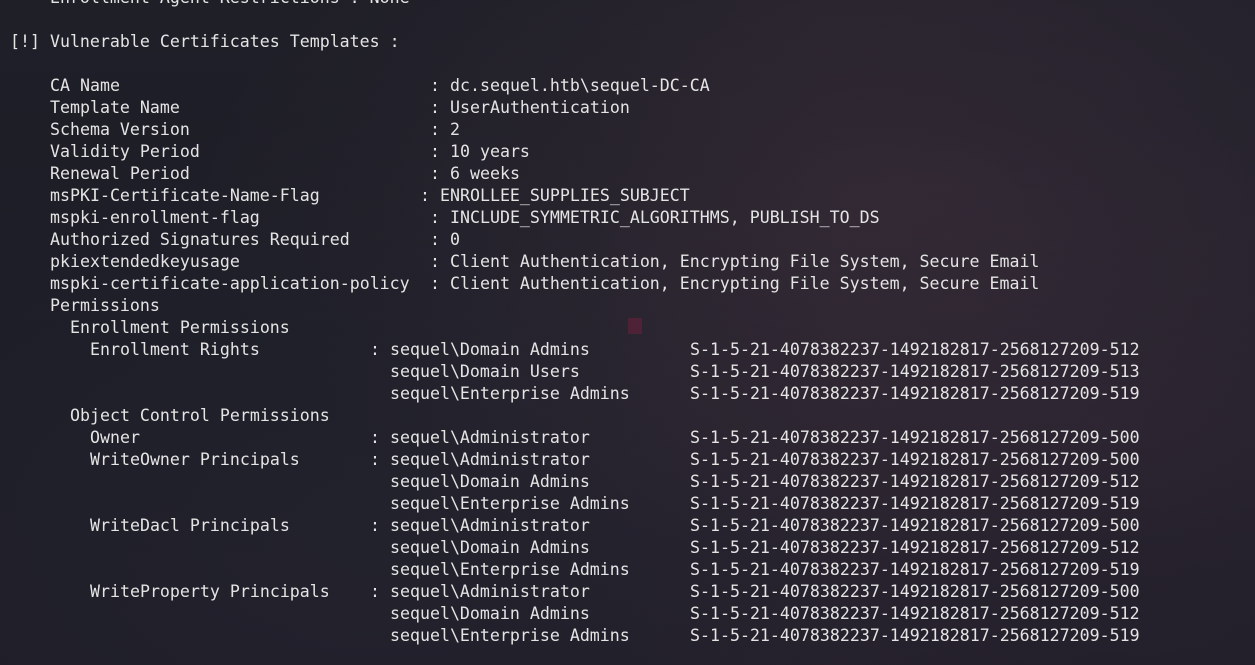 The height and width of the screenshot is (665, 1255). Describe the element at coordinates (205, 41) in the screenshot. I see `section-header-text: [!] Vulnerable Certificates Templates :` at that location.